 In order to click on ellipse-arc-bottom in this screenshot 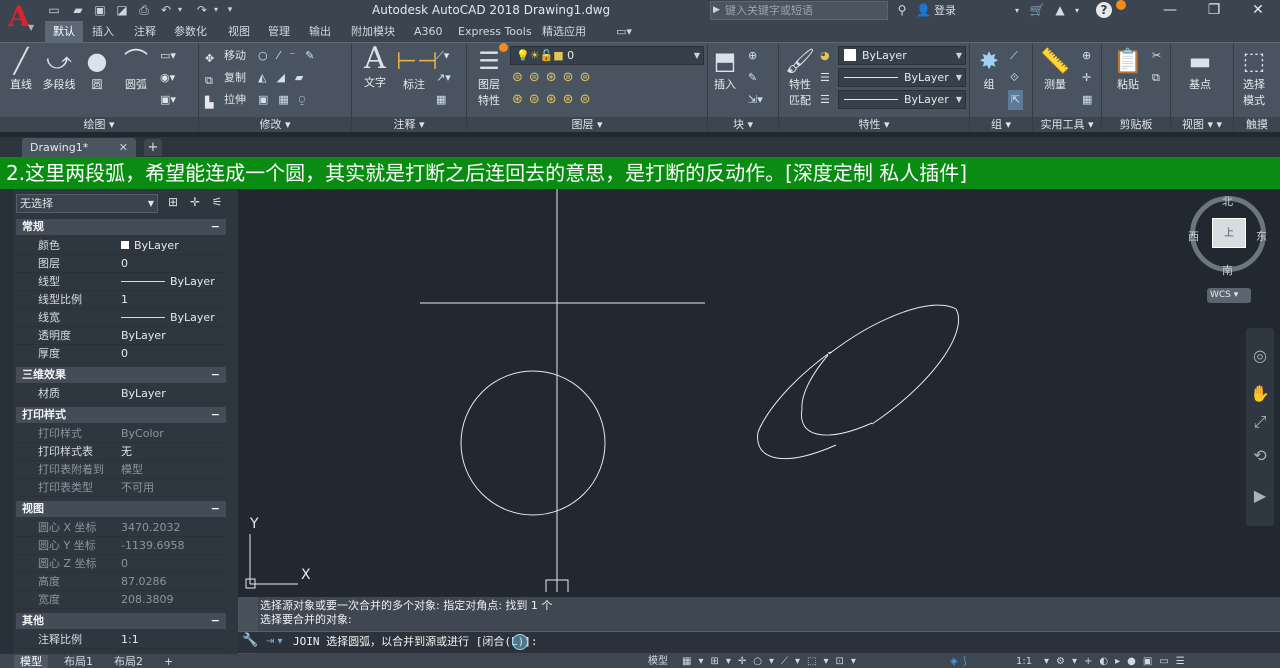, I will do `click(797, 445)`.